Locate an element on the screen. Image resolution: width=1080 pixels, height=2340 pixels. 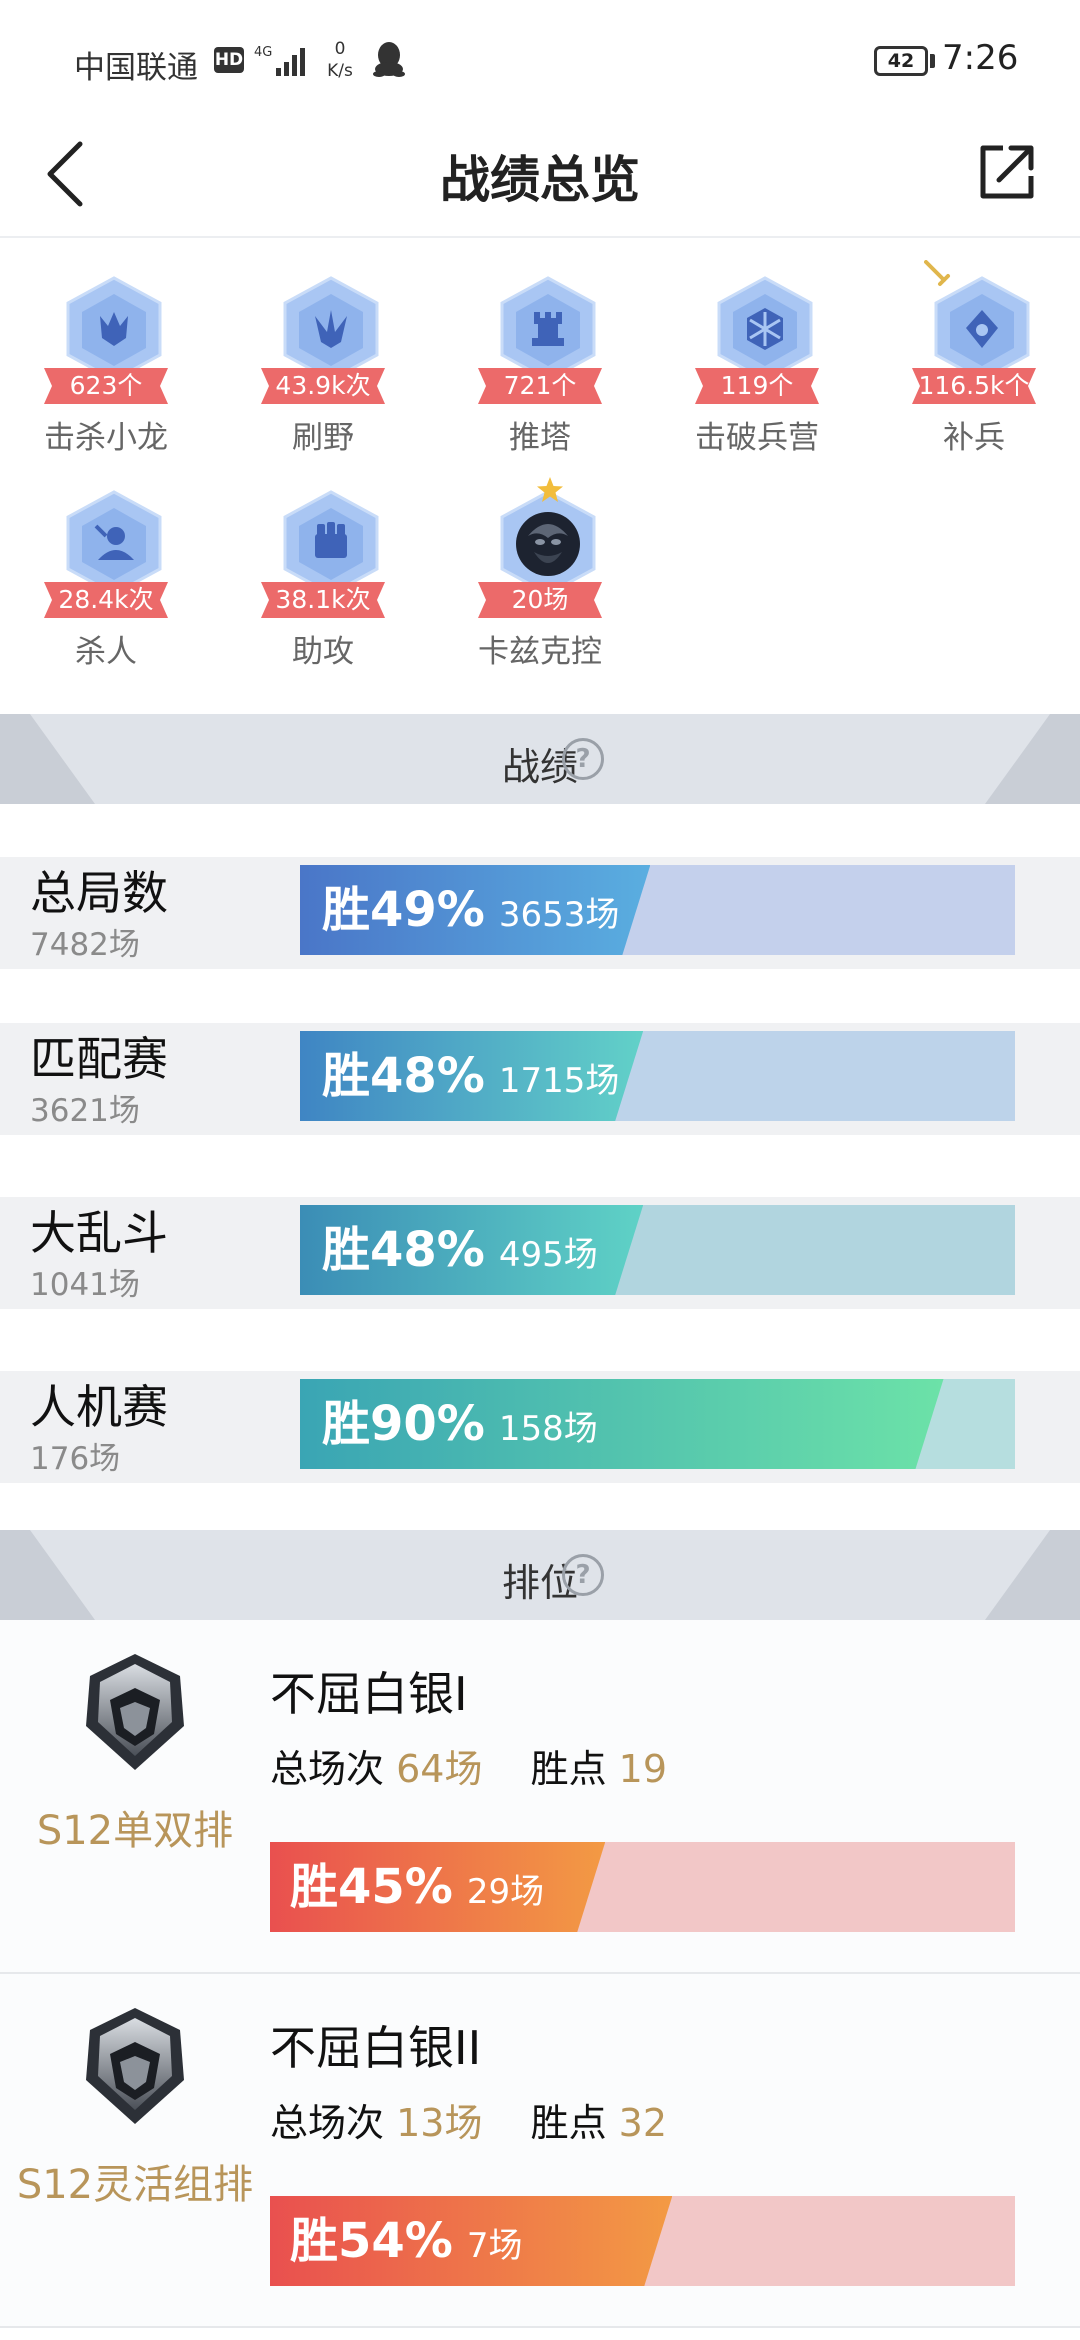
assist-icon is located at coordinates (331, 543).